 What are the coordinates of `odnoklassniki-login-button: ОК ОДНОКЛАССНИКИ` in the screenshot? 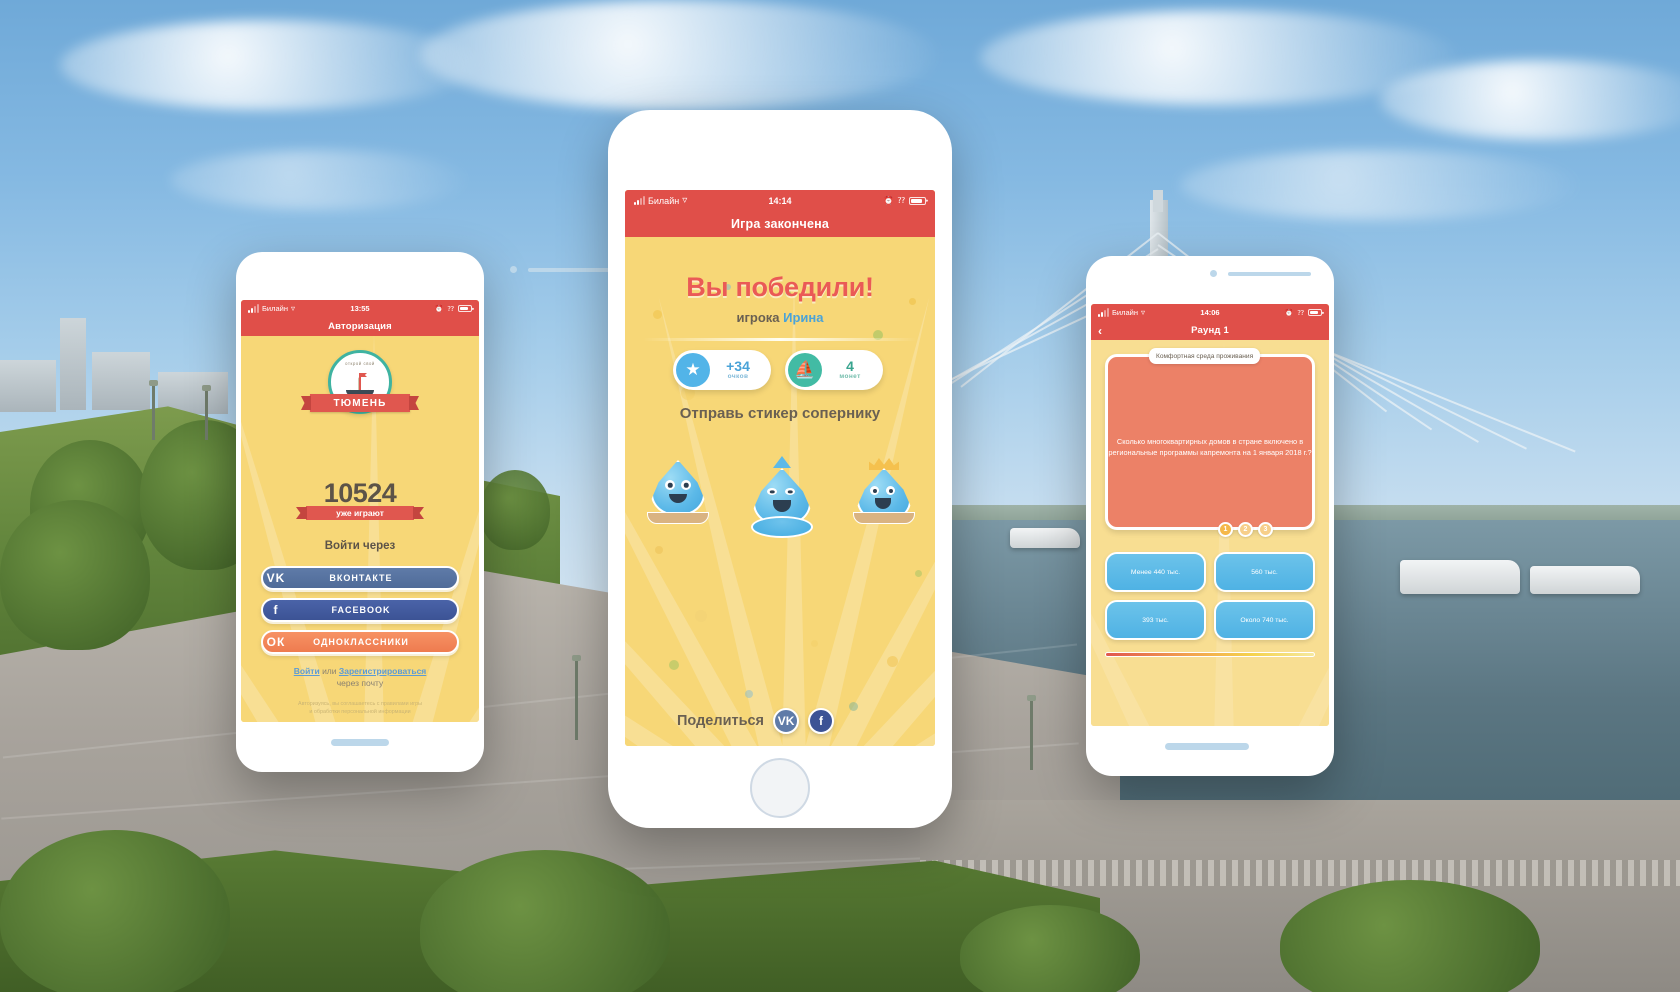 It's located at (360, 642).